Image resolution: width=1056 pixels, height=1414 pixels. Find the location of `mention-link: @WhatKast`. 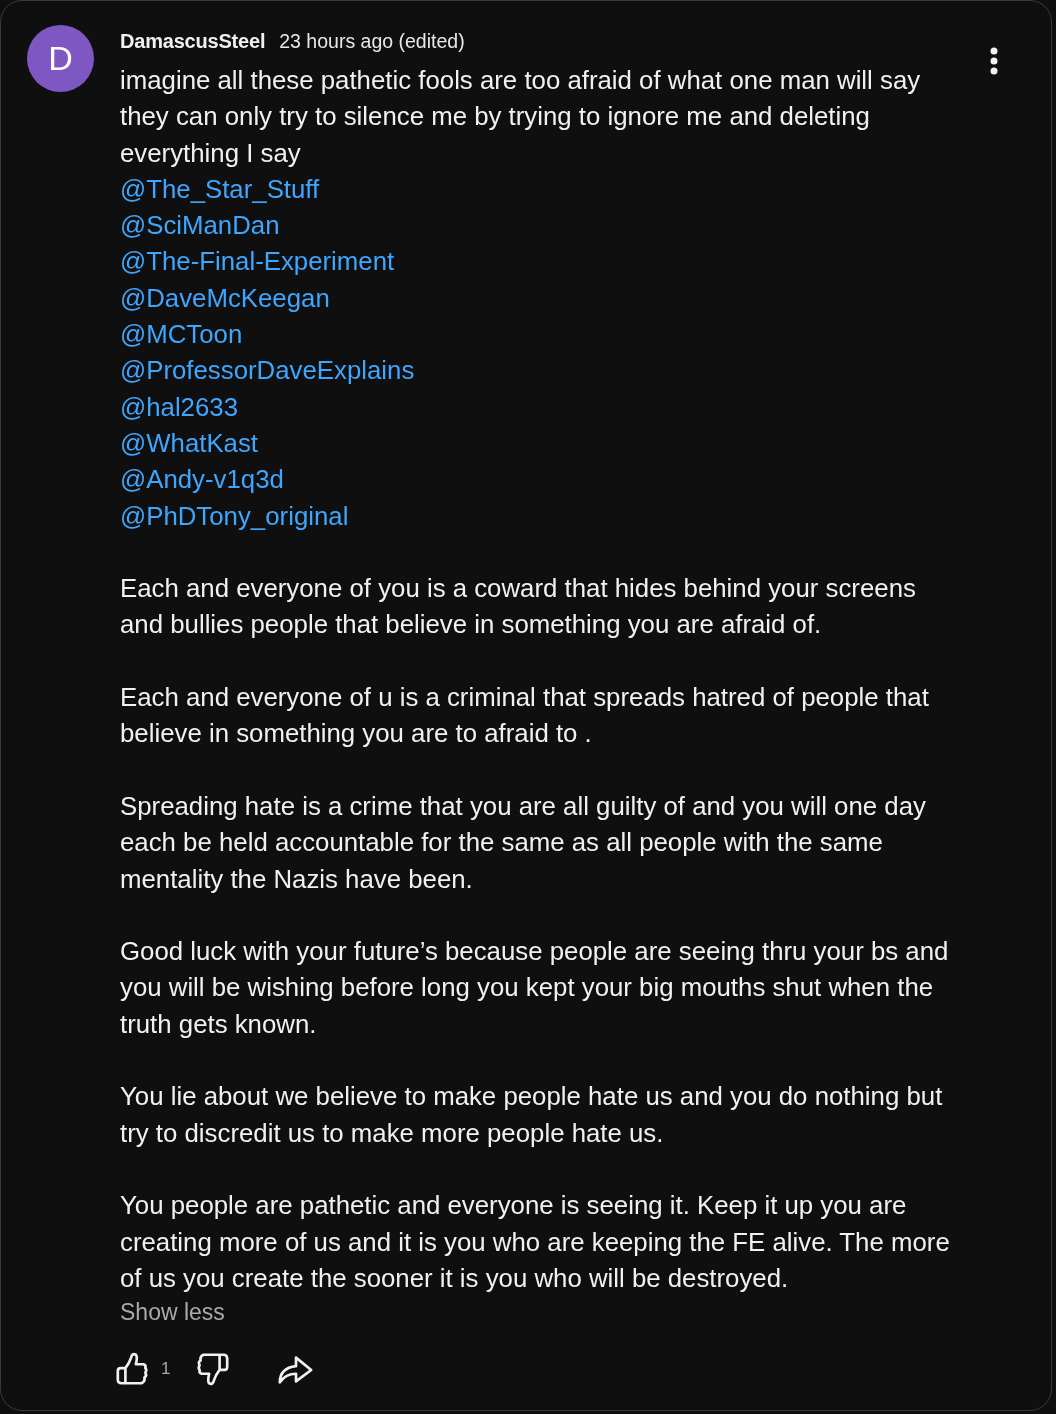

mention-link: @WhatKast is located at coordinates (189, 443).